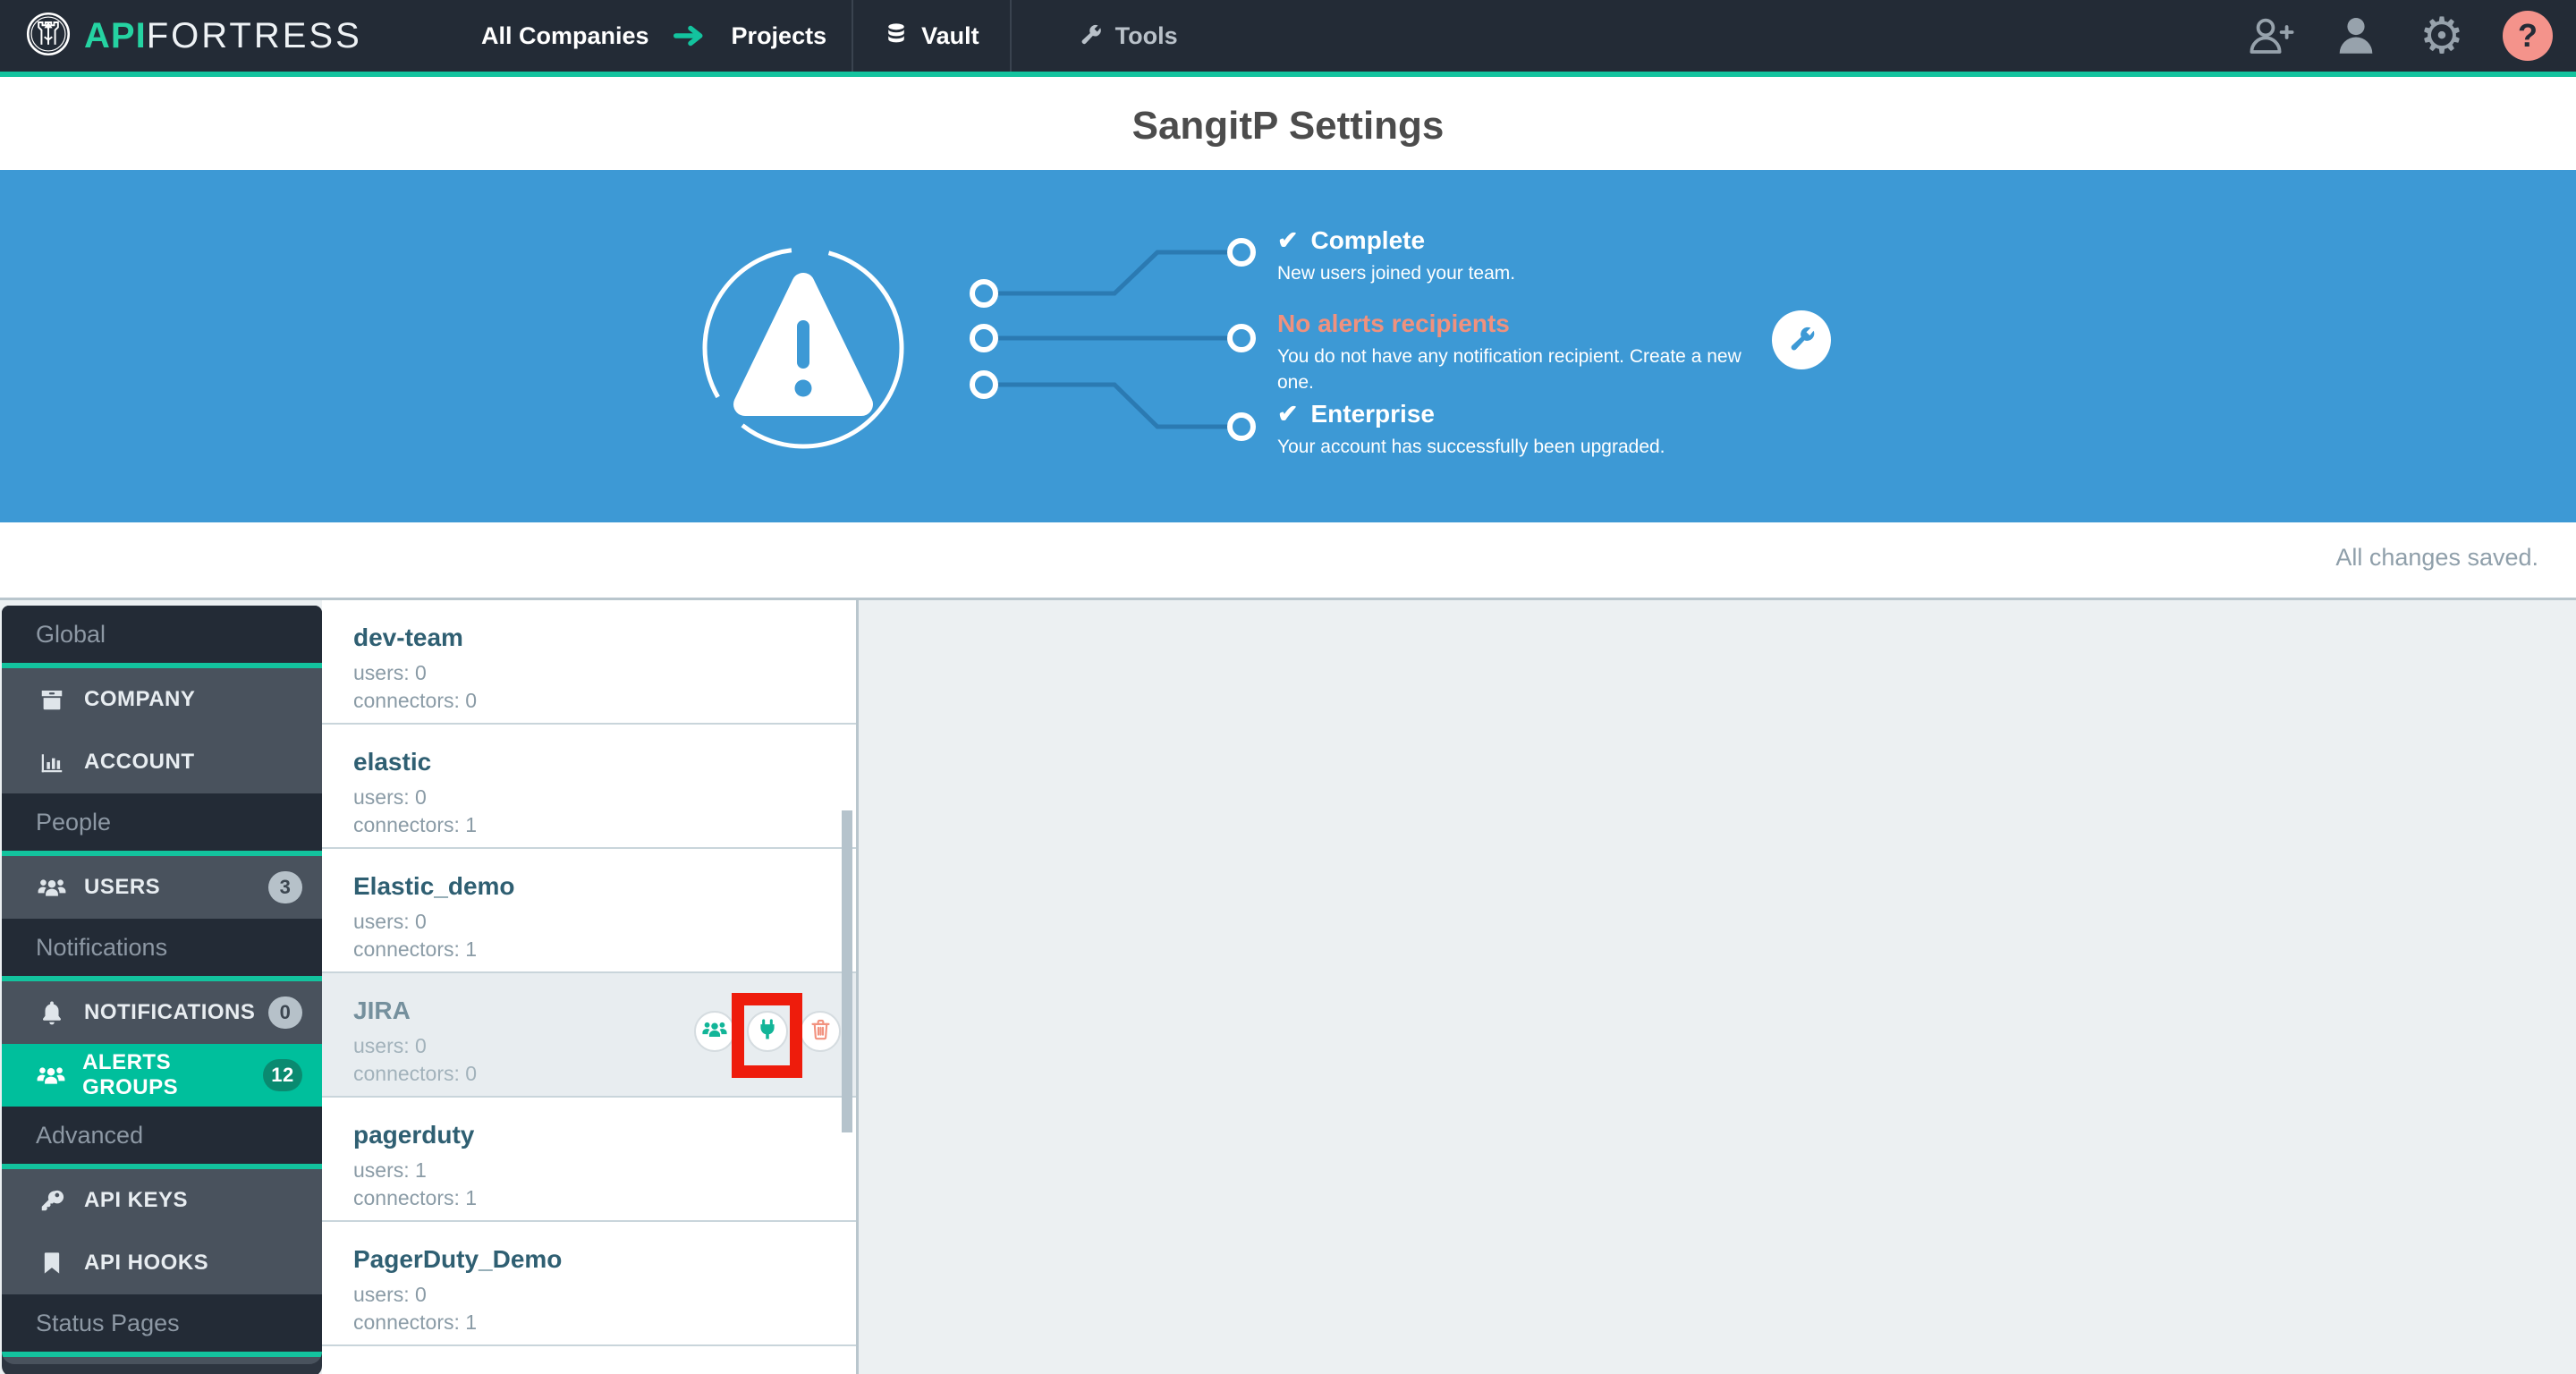 The width and height of the screenshot is (2576, 1374). What do you see at coordinates (162, 1200) in the screenshot?
I see `sidebar-item-api-keys: API KEYS` at bounding box center [162, 1200].